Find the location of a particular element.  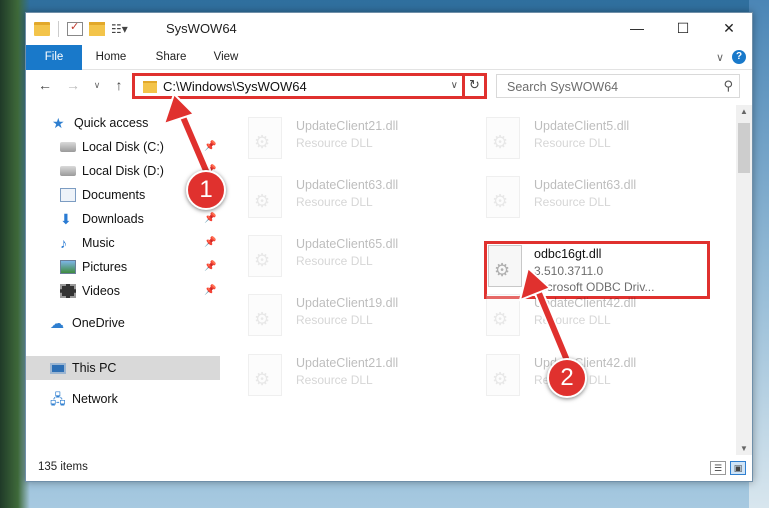

nav-item-local-disk-d: Local Disk (D:) is located at coordinates (112, 171).